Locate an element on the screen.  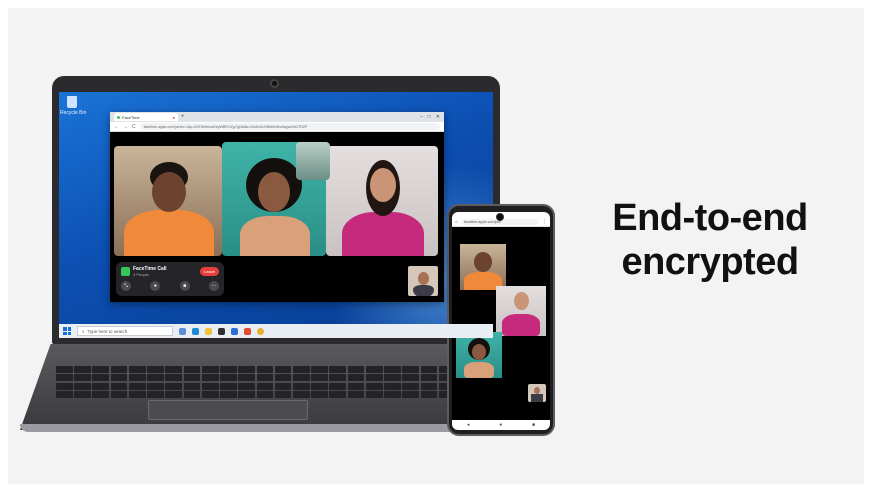
mail-icon is located at coordinates (234, 331).